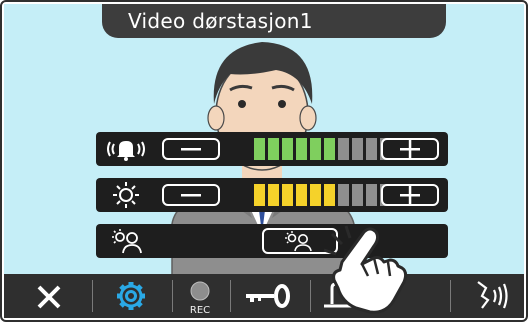 The height and width of the screenshot is (322, 528). I want to click on speaker-volume-icon, so click(126, 151).